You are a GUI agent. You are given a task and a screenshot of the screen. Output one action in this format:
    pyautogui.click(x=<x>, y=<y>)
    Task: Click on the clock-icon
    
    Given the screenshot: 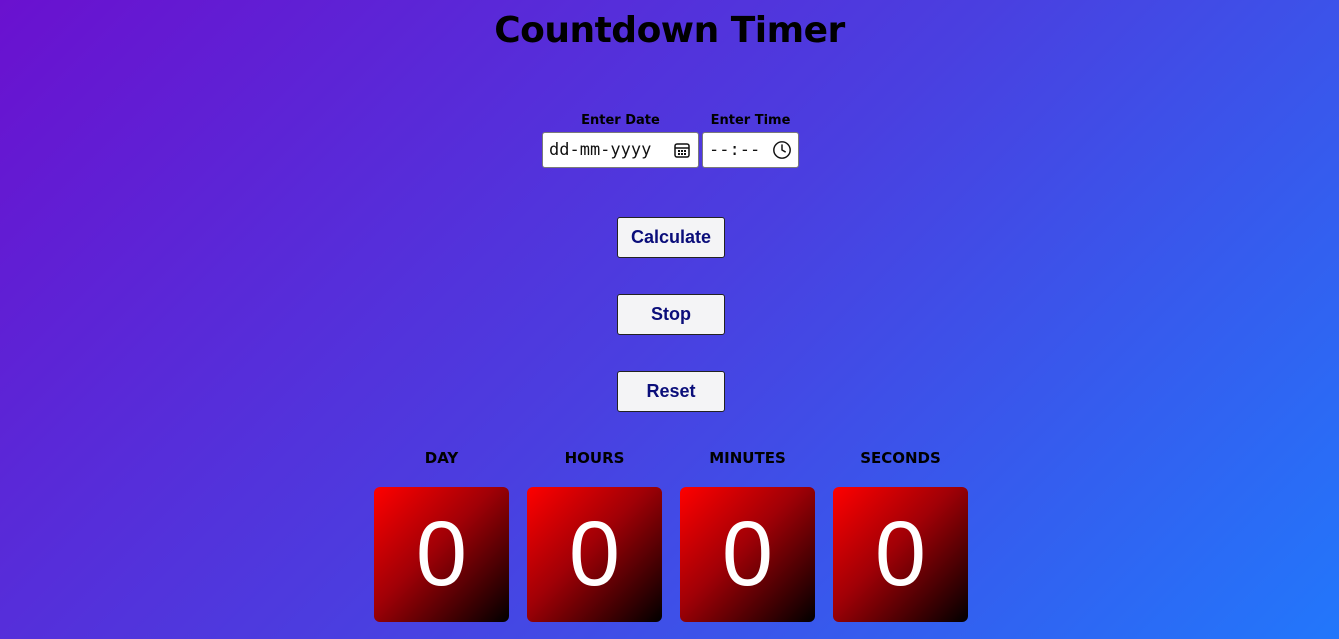 What is the action you would take?
    pyautogui.click(x=782, y=150)
    